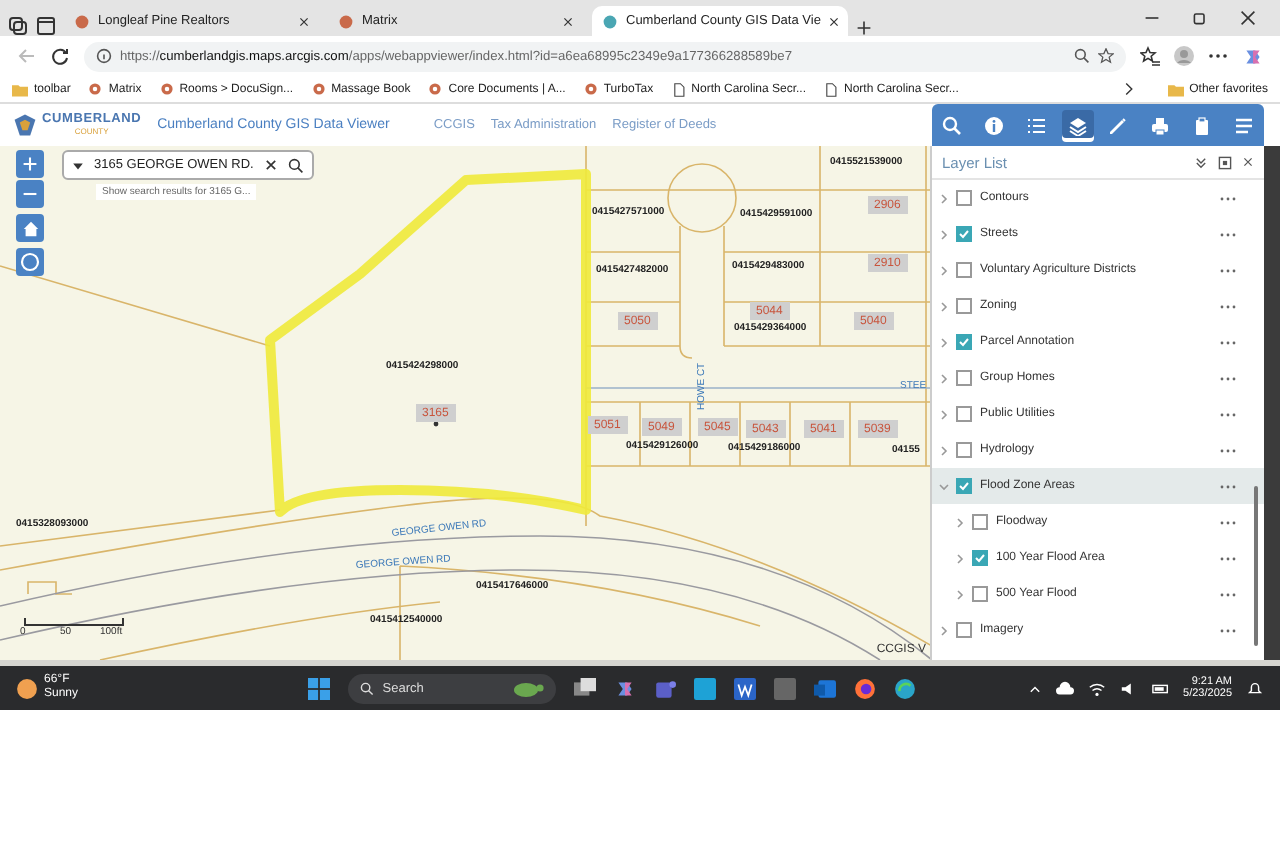  What do you see at coordinates (104, 56) in the screenshot?
I see `site-info-icon` at bounding box center [104, 56].